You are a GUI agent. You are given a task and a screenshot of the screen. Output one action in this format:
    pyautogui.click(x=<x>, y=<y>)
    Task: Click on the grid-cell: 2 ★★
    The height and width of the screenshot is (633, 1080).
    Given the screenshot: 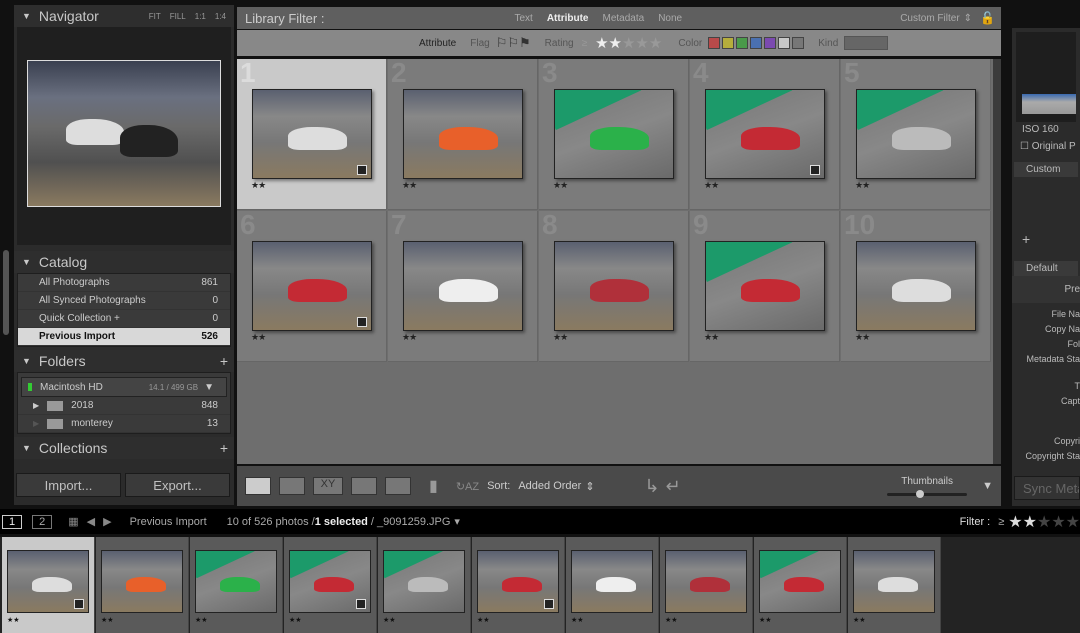 What is the action you would take?
    pyautogui.click(x=463, y=133)
    